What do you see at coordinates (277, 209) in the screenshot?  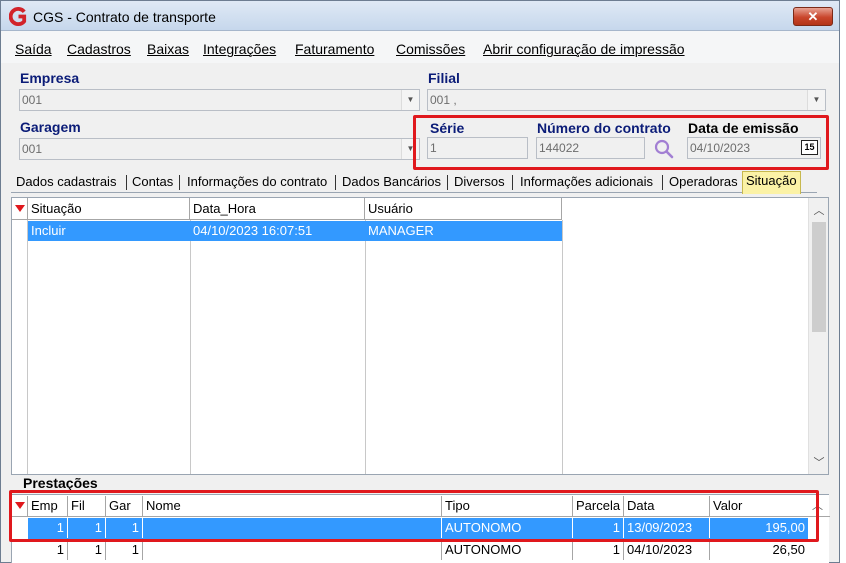 I see `column-header-data-hora: Data_Hora` at bounding box center [277, 209].